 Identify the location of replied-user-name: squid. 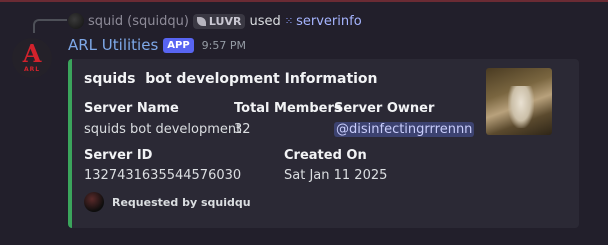
(105, 21).